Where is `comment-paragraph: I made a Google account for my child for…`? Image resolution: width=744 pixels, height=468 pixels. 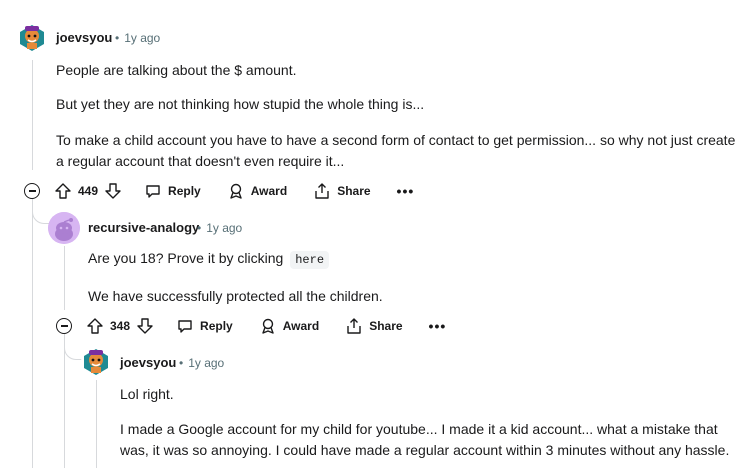 comment-paragraph: I made a Google account for my child for… is located at coordinates (419, 429).